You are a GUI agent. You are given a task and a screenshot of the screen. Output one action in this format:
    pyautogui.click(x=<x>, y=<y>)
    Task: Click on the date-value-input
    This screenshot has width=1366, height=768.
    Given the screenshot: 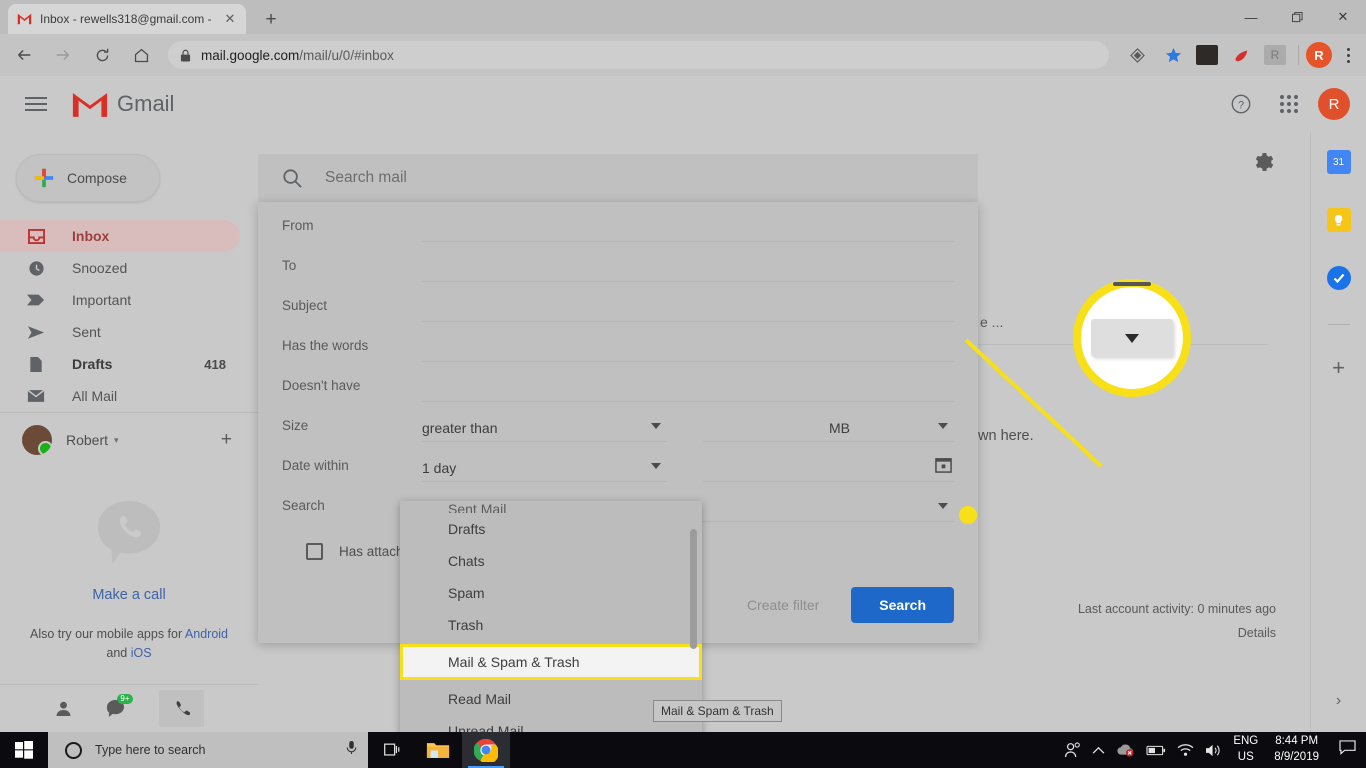 What is the action you would take?
    pyautogui.click(x=828, y=468)
    